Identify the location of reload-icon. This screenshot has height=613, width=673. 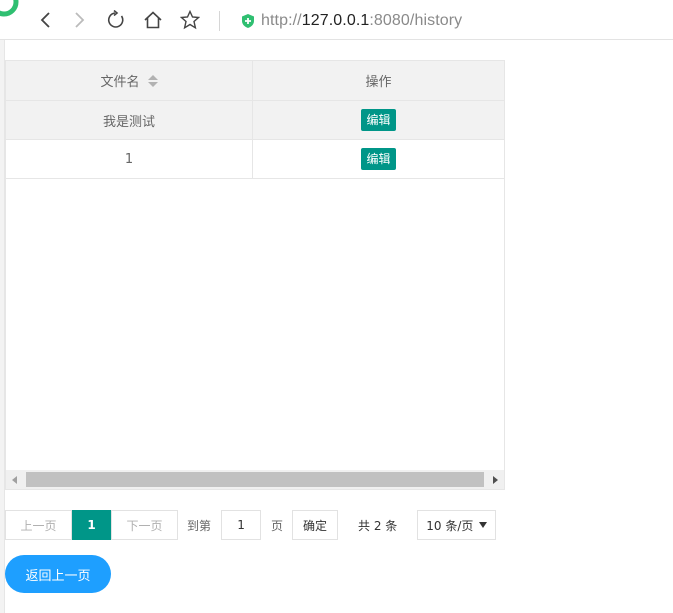
(116, 20).